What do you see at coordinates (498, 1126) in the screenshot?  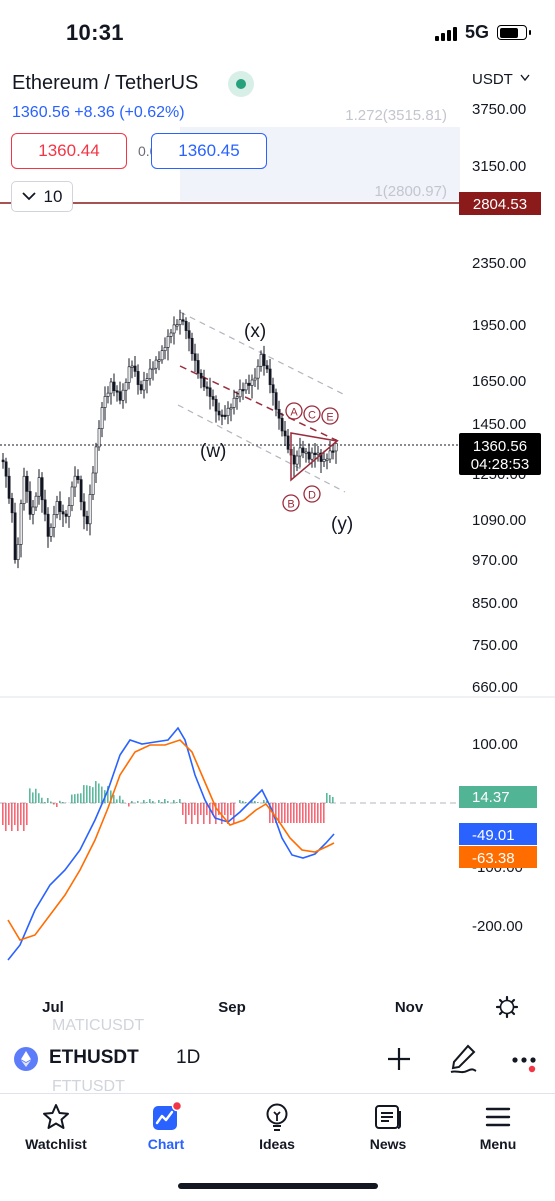 I see `tab-menu: Menu` at bounding box center [498, 1126].